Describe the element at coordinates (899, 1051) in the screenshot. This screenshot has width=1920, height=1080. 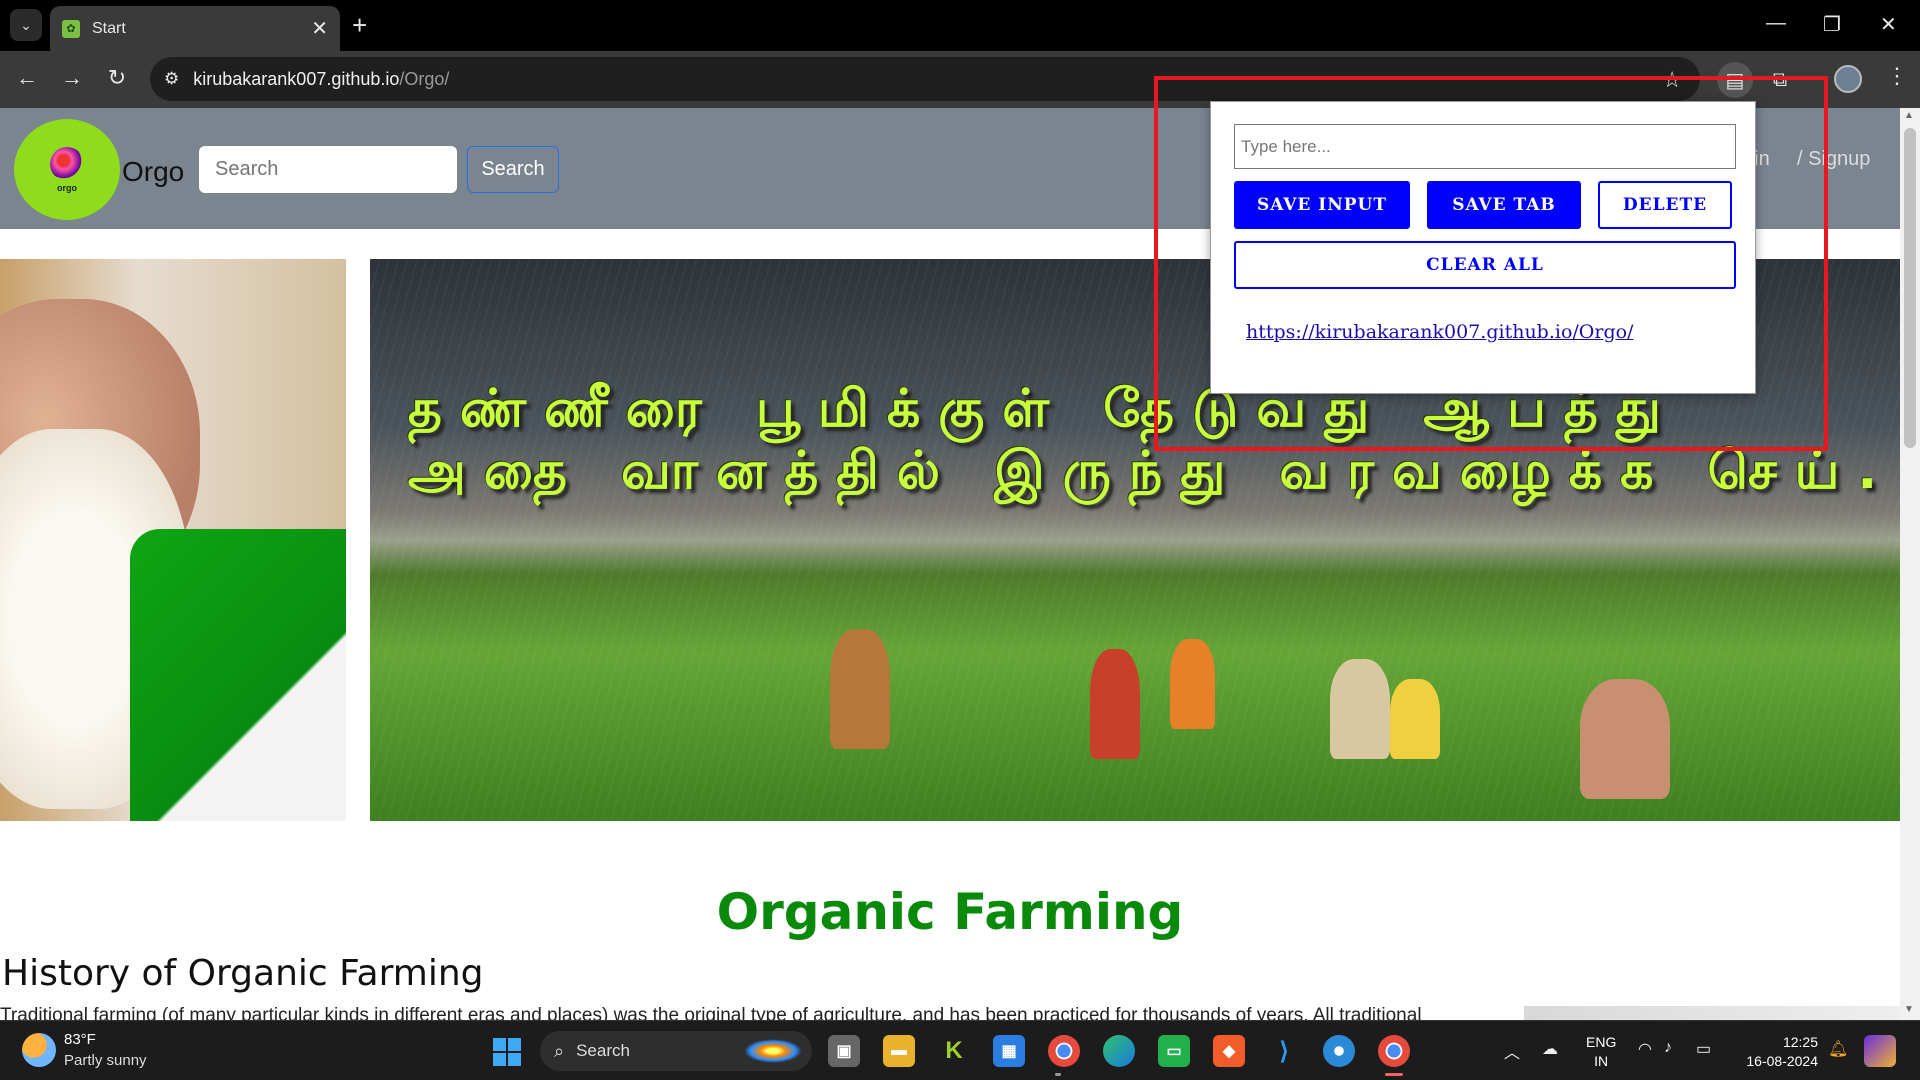
I see `file-explorer-icon: ▬` at that location.